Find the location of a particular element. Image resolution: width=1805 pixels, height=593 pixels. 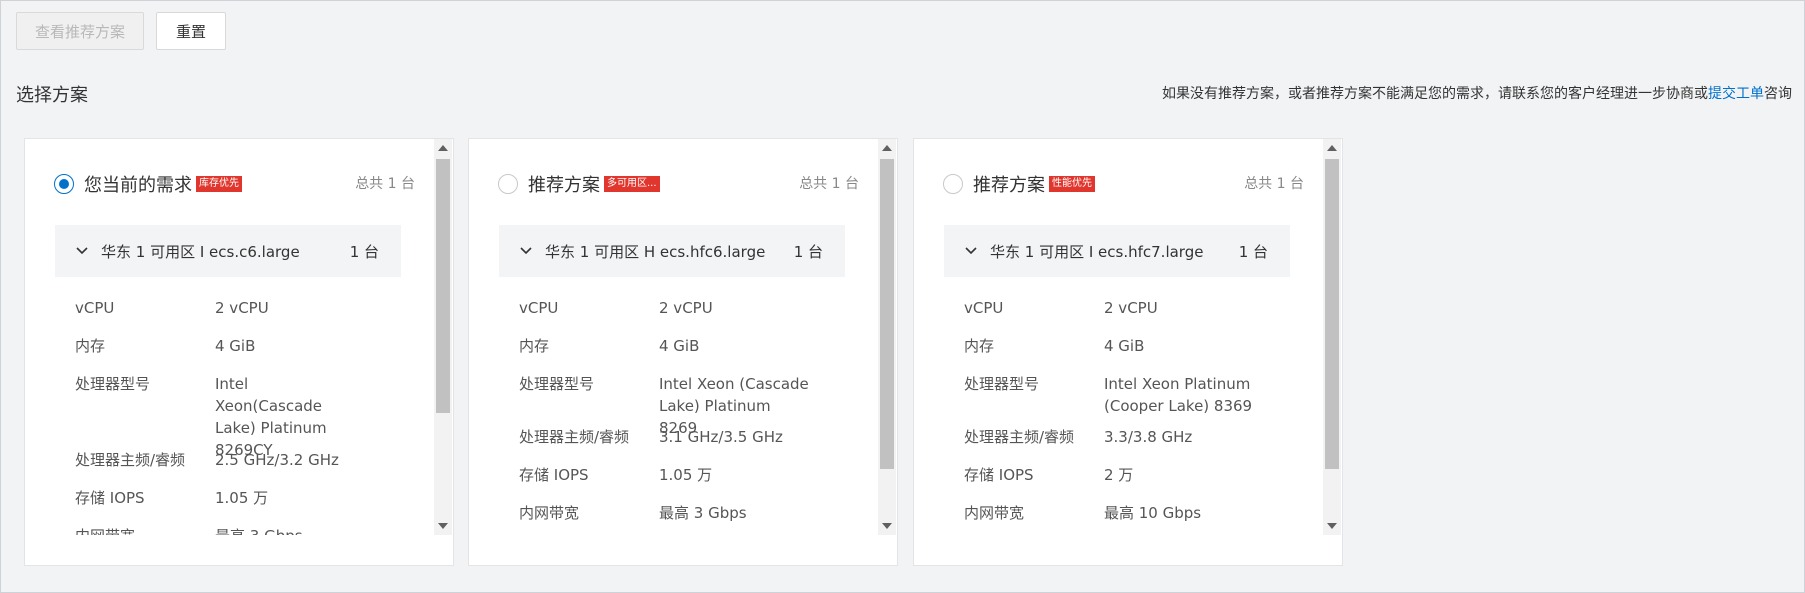

spec-row: 处理器主频/睿频 3.3/3.8 GHz is located at coordinates (1104, 437).